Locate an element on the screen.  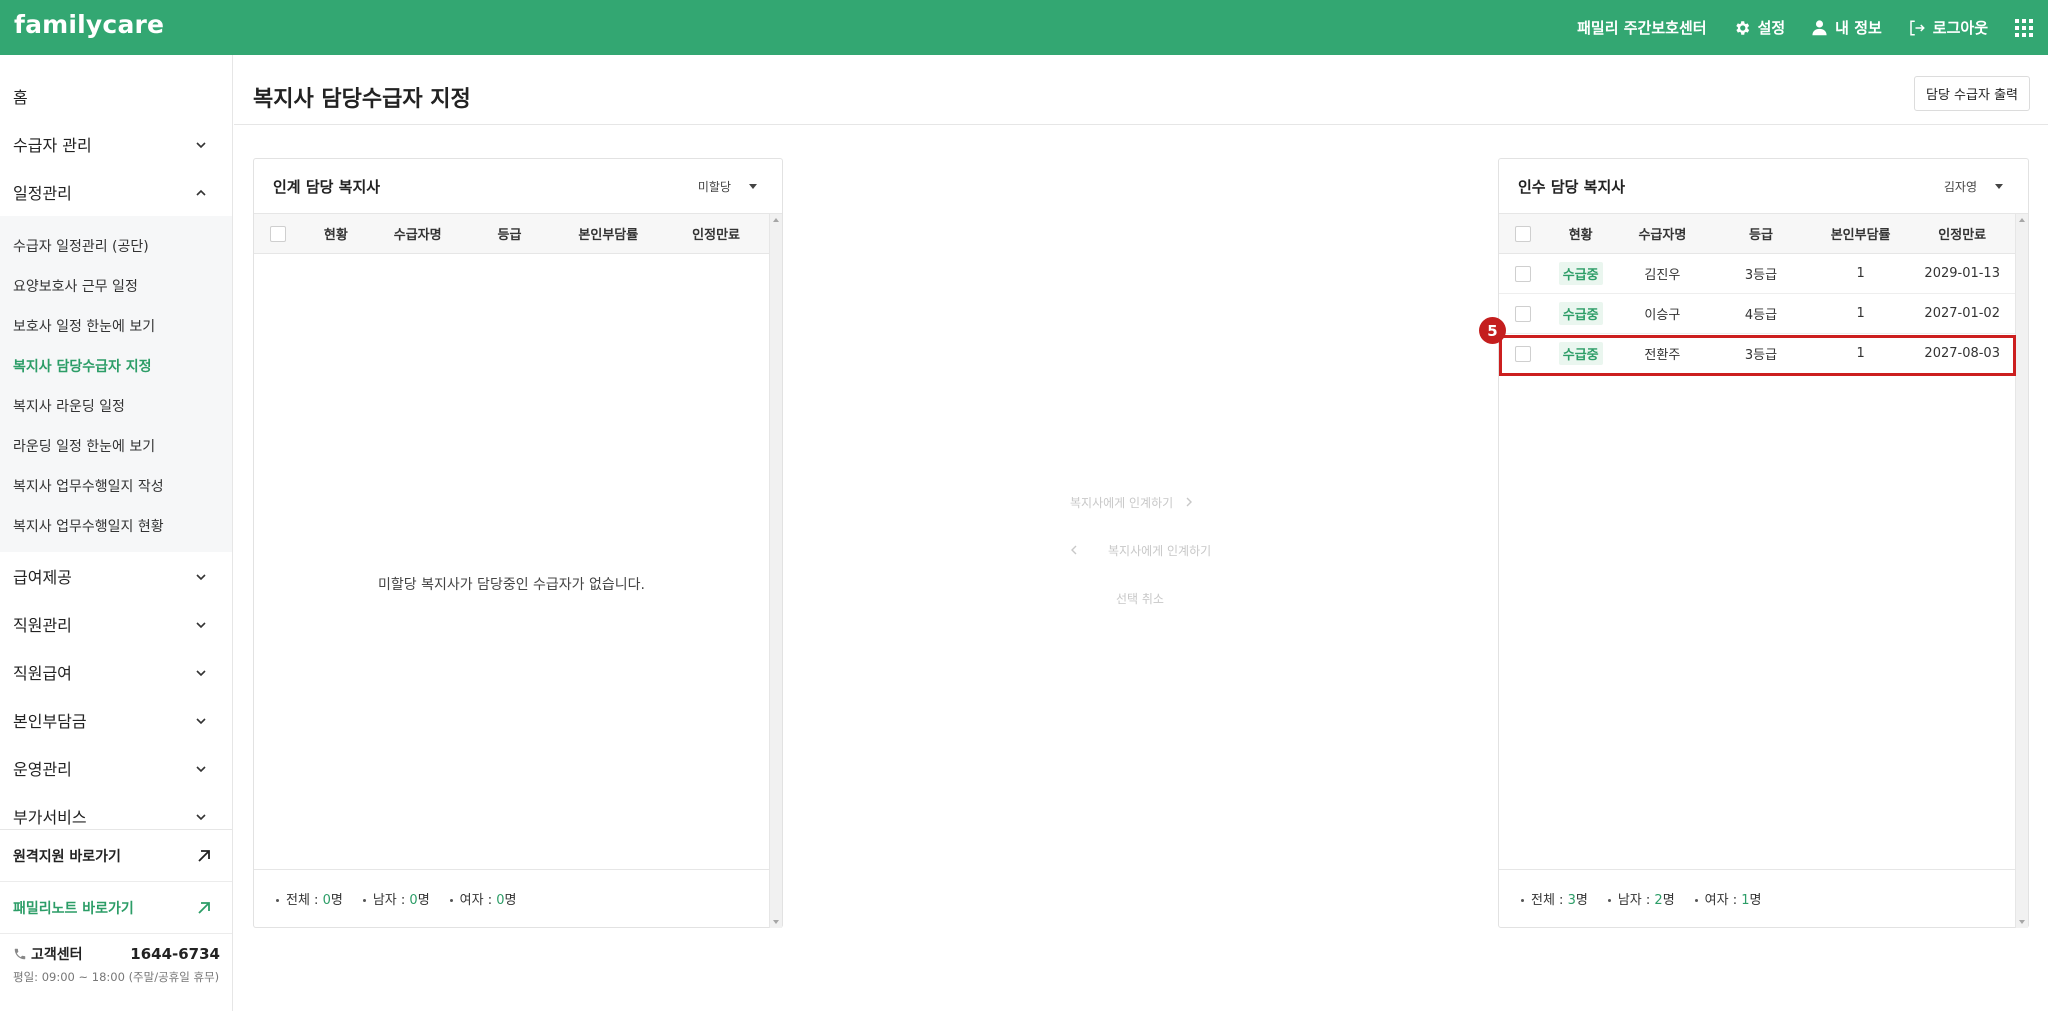
transfer-right-button: 복지사에게 인계하기 is located at coordinates (1160, 502).